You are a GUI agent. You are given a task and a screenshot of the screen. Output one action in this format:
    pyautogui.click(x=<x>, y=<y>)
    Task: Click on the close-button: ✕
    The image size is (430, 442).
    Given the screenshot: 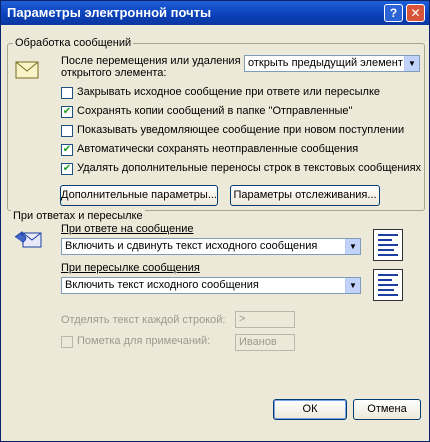 What is the action you would take?
    pyautogui.click(x=415, y=13)
    